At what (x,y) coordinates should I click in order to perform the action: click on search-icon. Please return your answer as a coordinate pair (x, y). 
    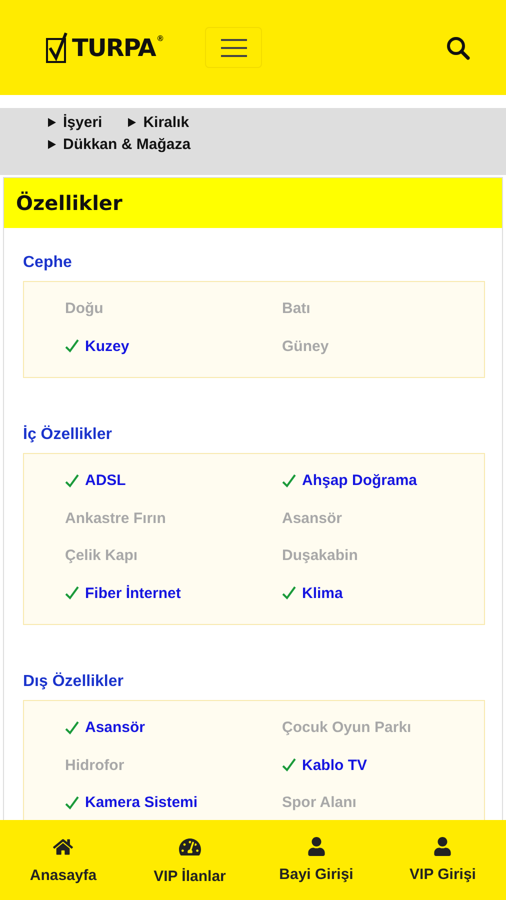
    Looking at the image, I should click on (458, 48).